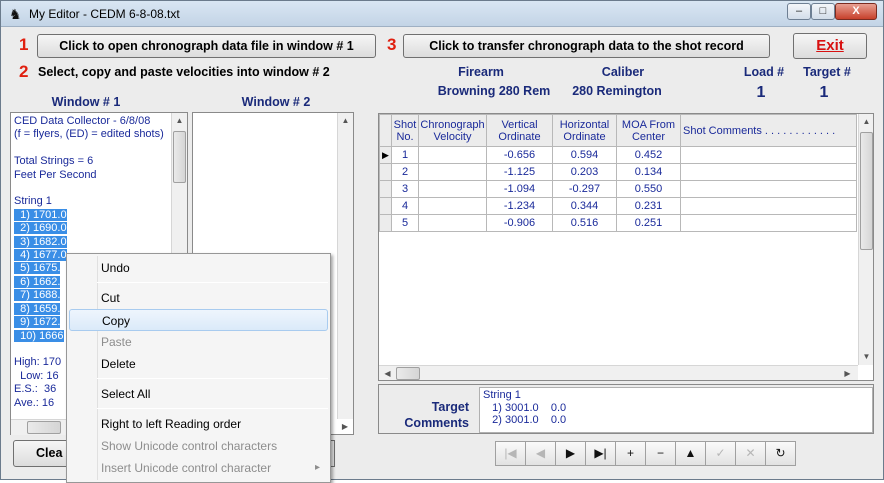  What do you see at coordinates (824, 92) in the screenshot?
I see `target-value: 1` at bounding box center [824, 92].